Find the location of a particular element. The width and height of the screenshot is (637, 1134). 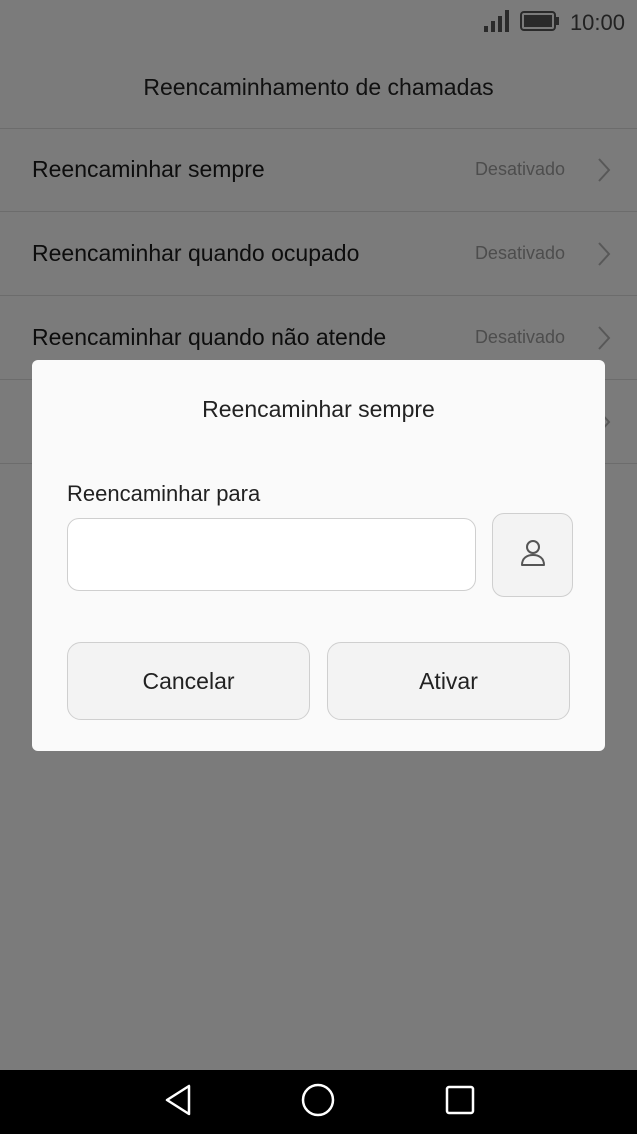

pick-contact-button is located at coordinates (532, 555).